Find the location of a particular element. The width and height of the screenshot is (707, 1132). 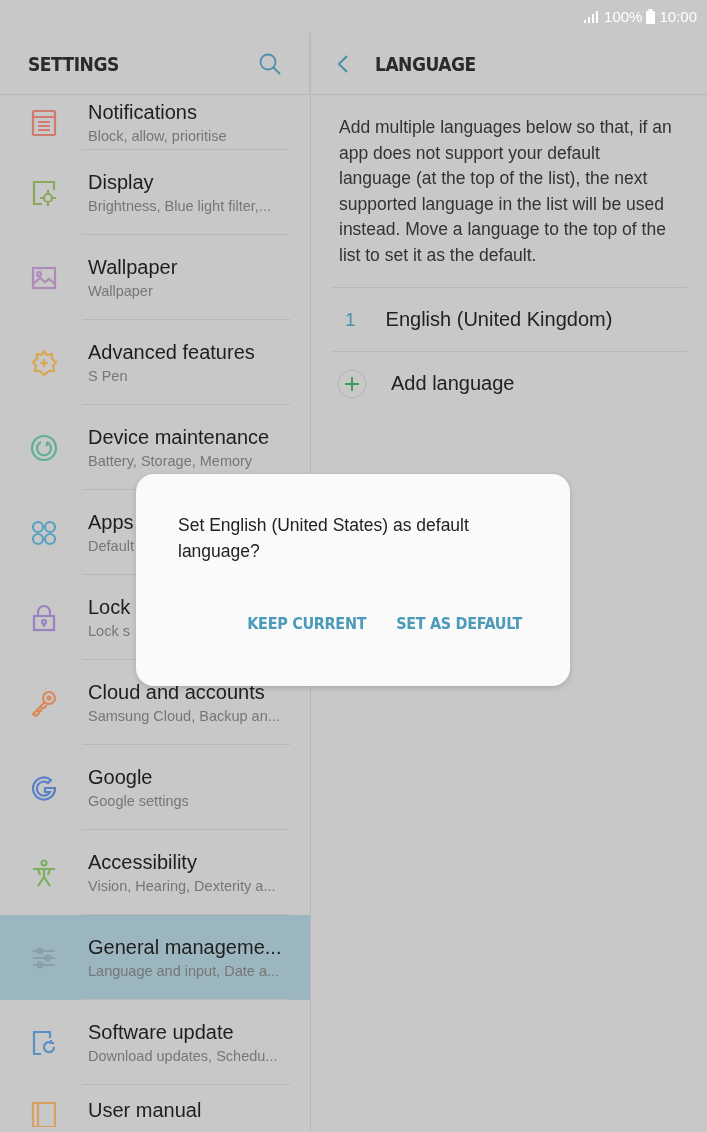

item-title: Accessibility is located at coordinates (143, 862).